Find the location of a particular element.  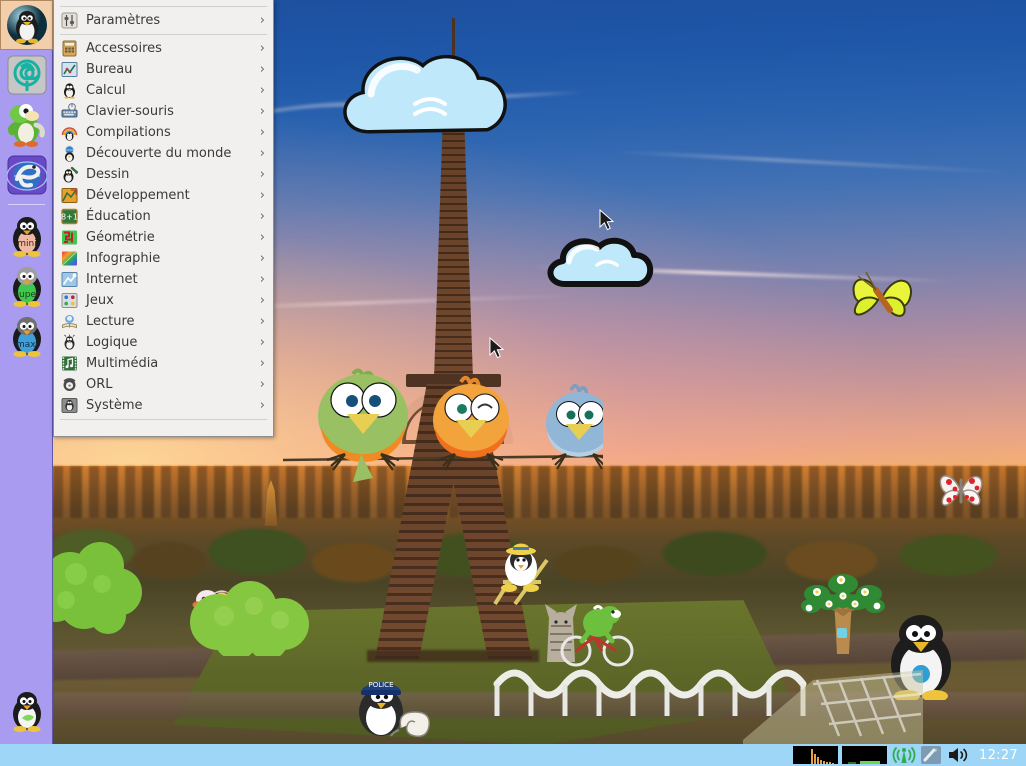

dock-divider is located at coordinates (26, 204).